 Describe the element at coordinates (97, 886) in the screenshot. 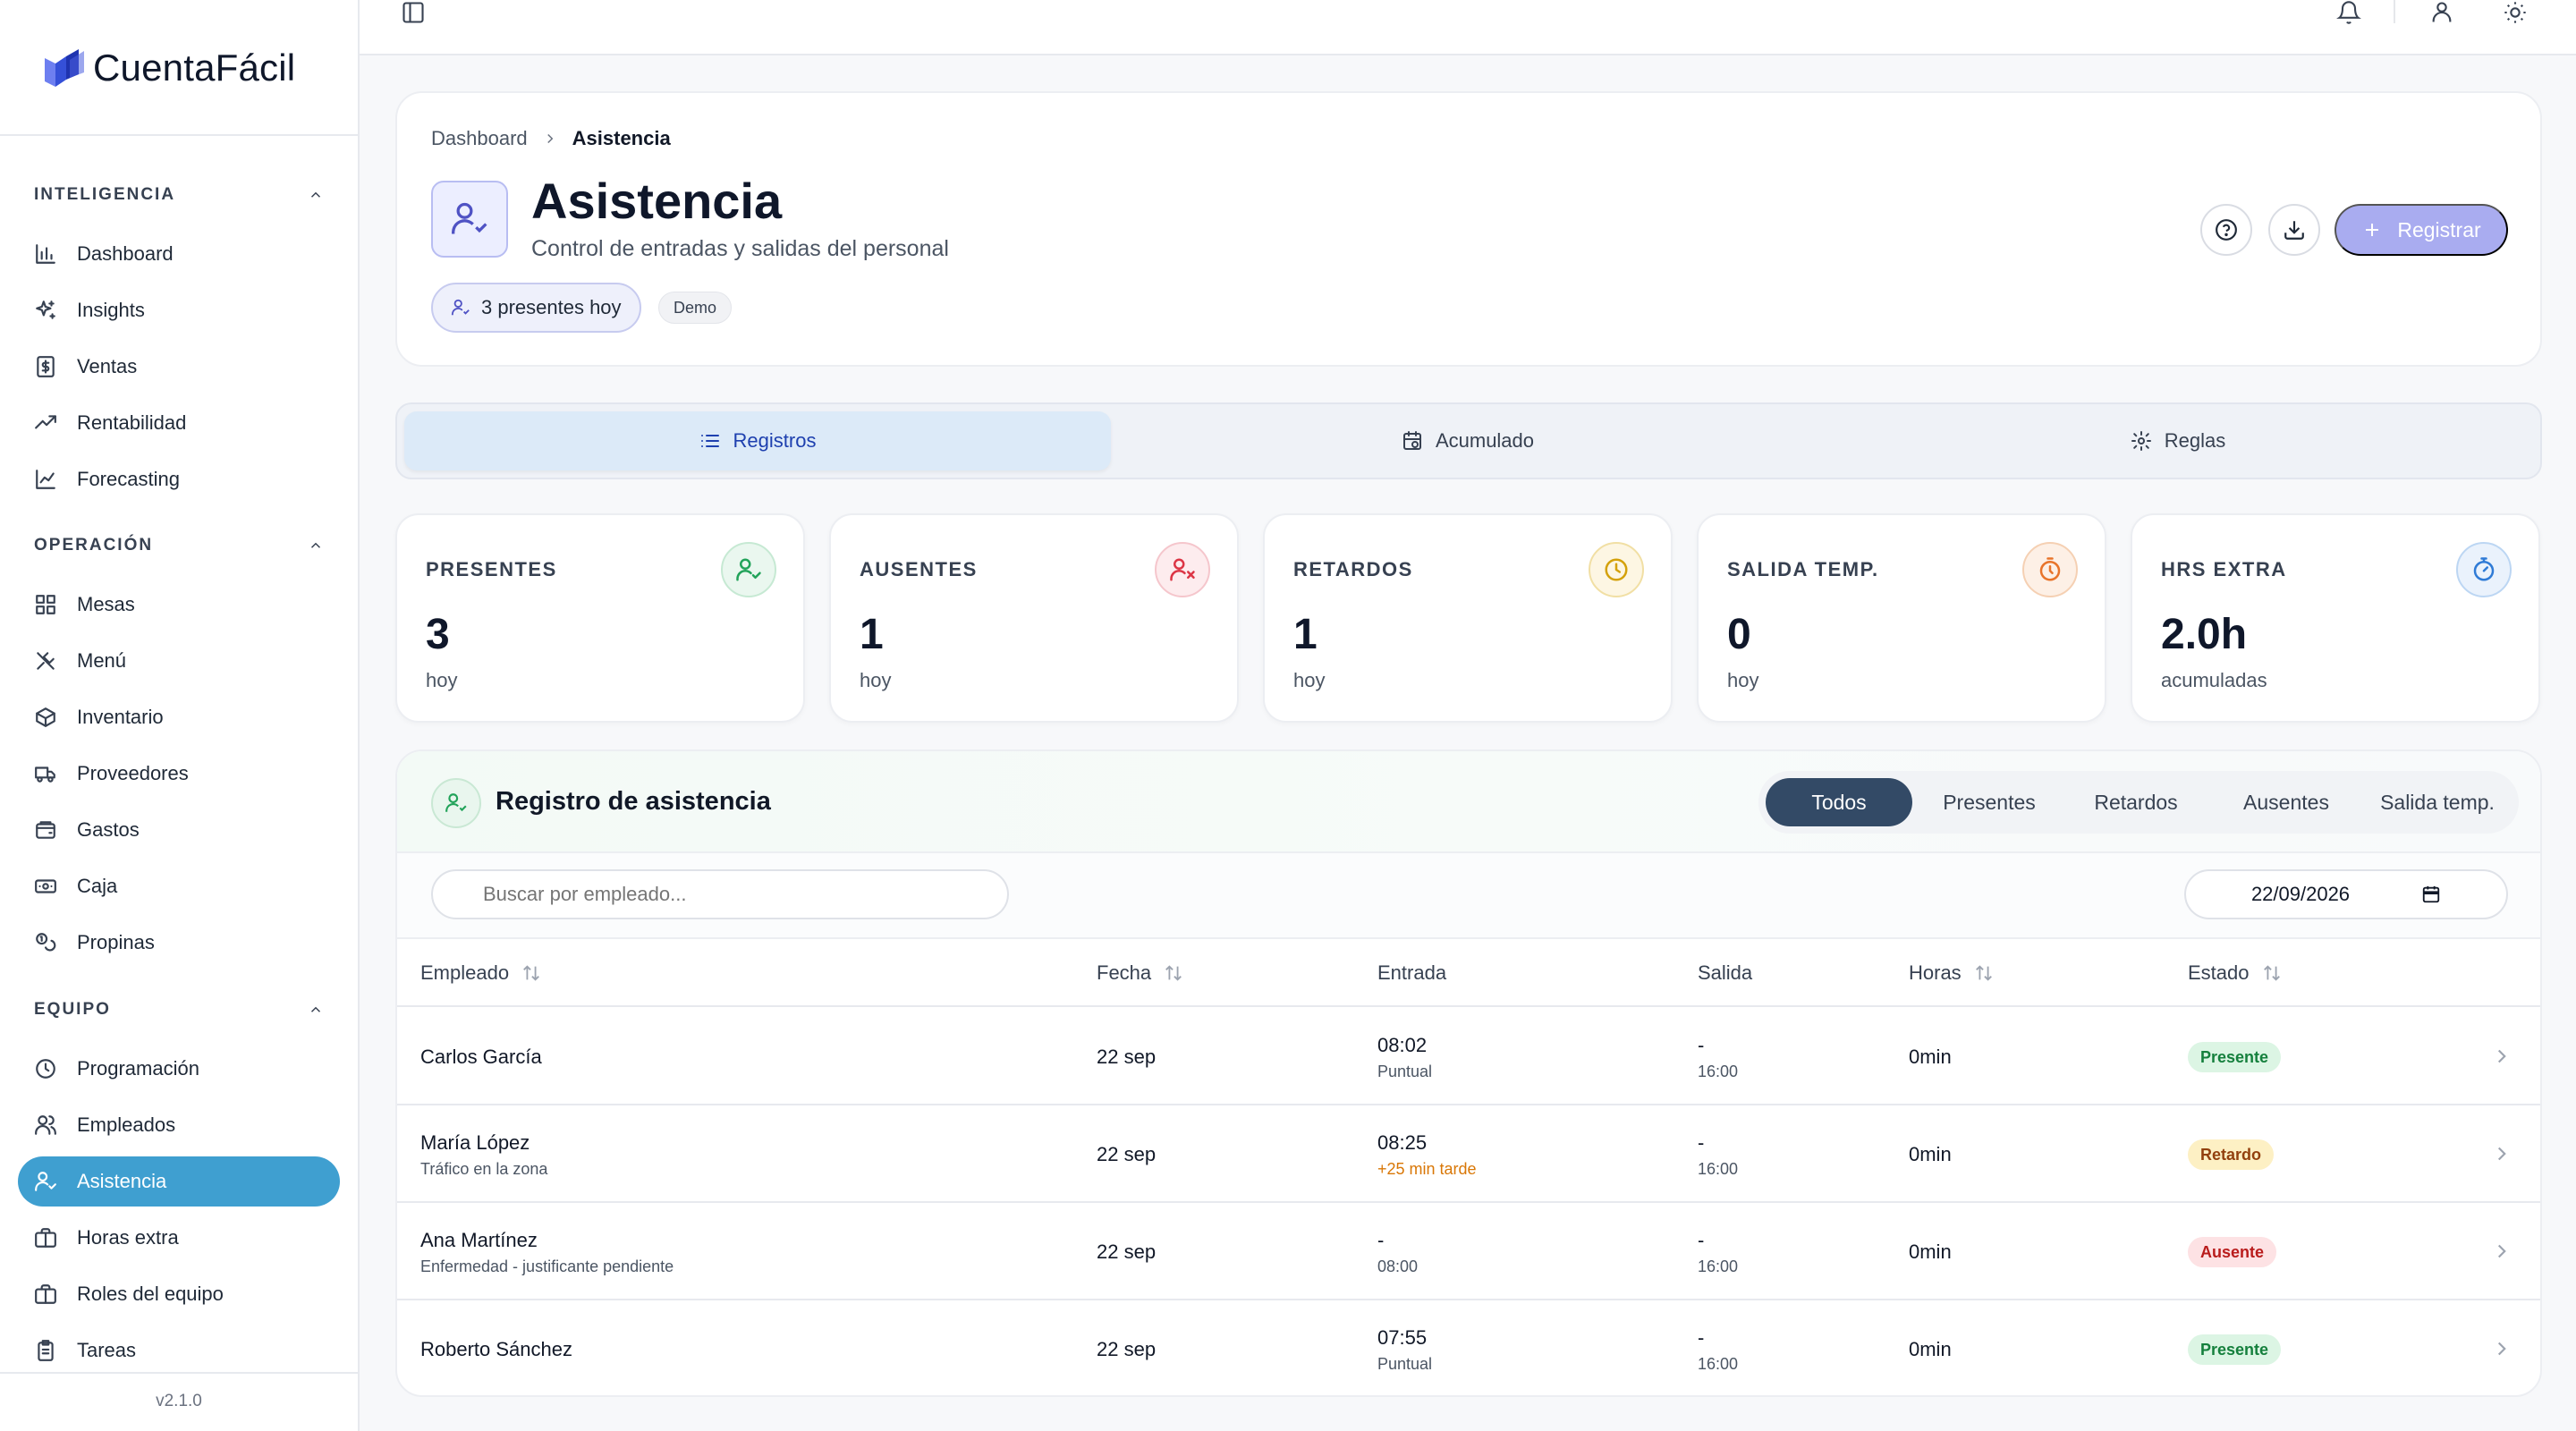

I see `sidebar-item-label: Caja` at that location.